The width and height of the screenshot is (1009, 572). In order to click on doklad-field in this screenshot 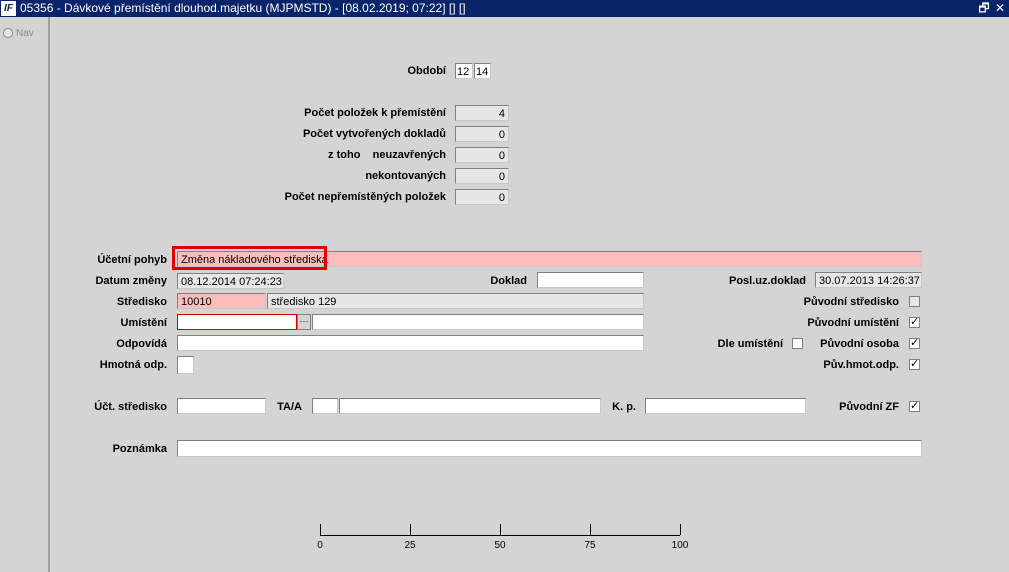, I will do `click(590, 280)`.